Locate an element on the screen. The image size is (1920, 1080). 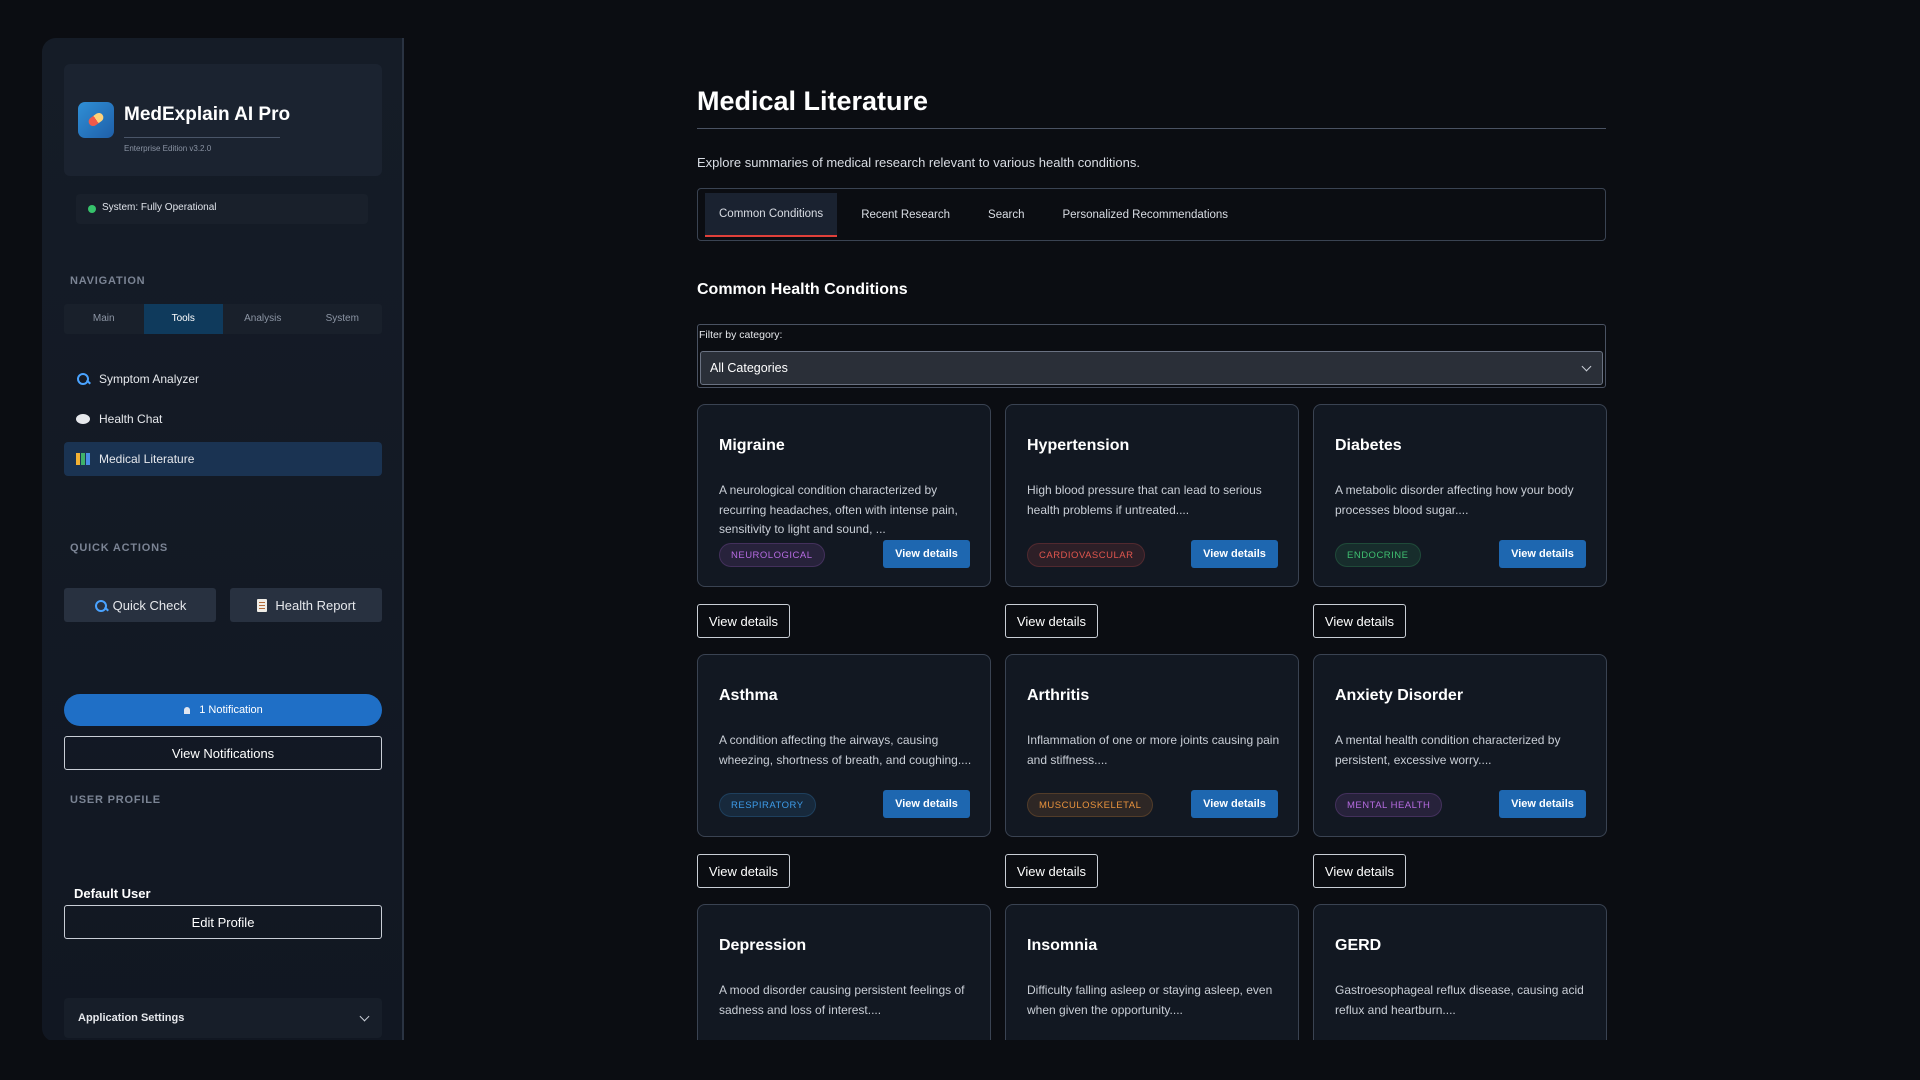
tab-common-conditions: Common Conditions is located at coordinates (771, 214).